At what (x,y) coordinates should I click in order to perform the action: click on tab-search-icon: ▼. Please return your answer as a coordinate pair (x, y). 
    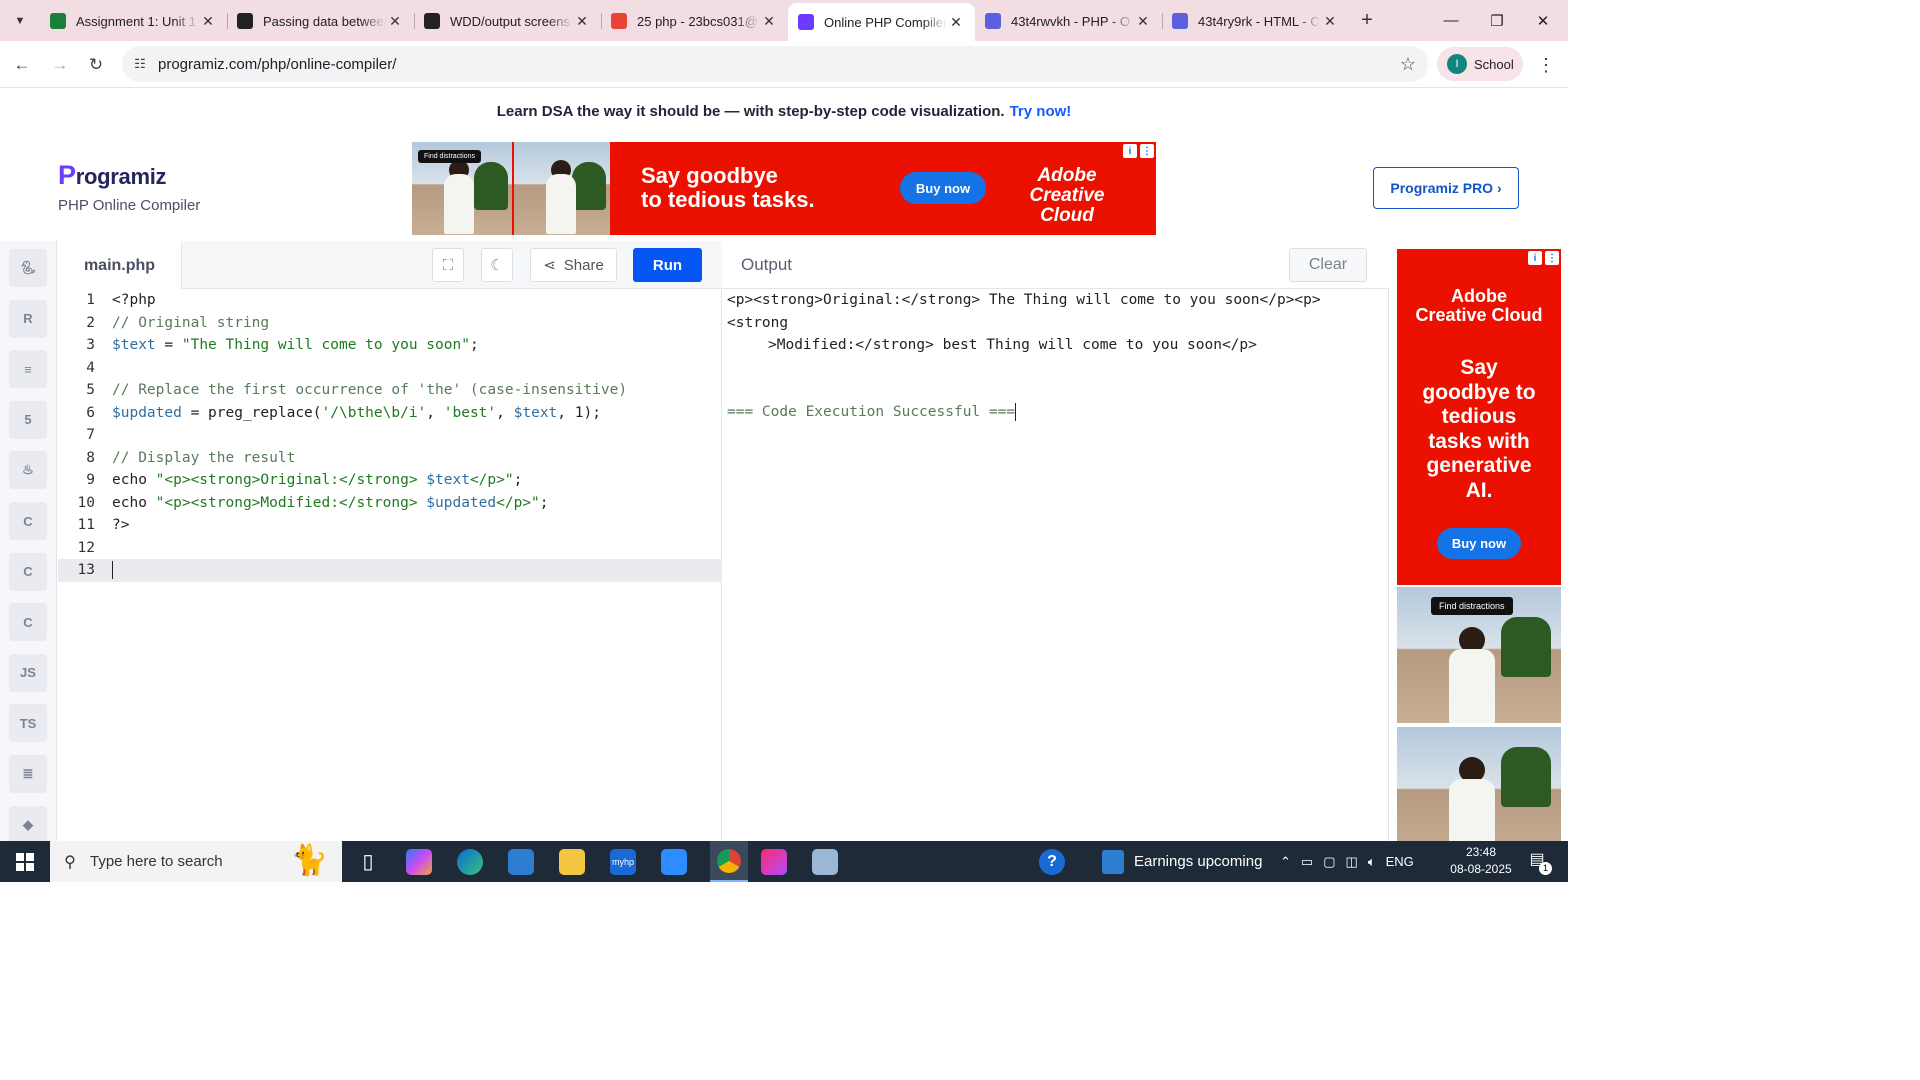
    Looking at the image, I should click on (20, 20).